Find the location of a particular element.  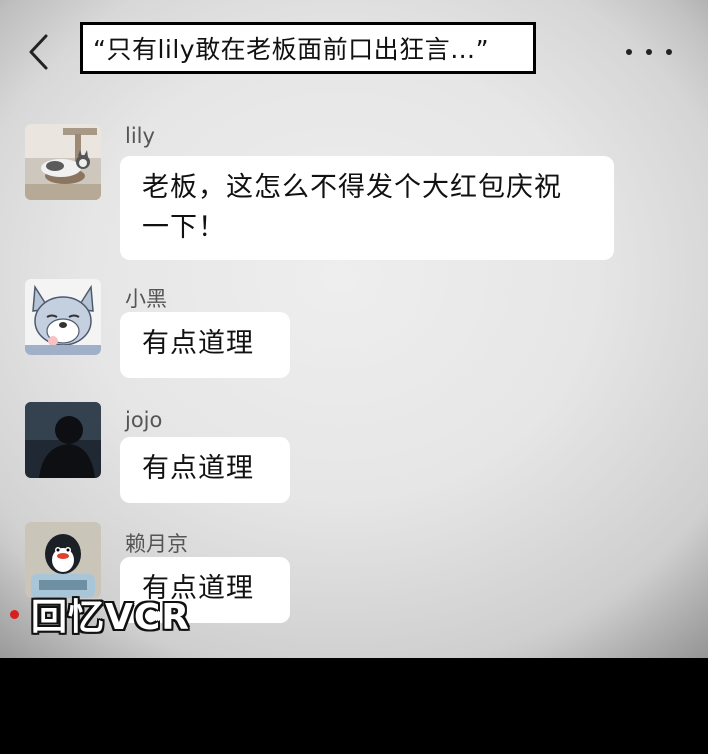

cartoon-dog-avatar is located at coordinates (63, 317).